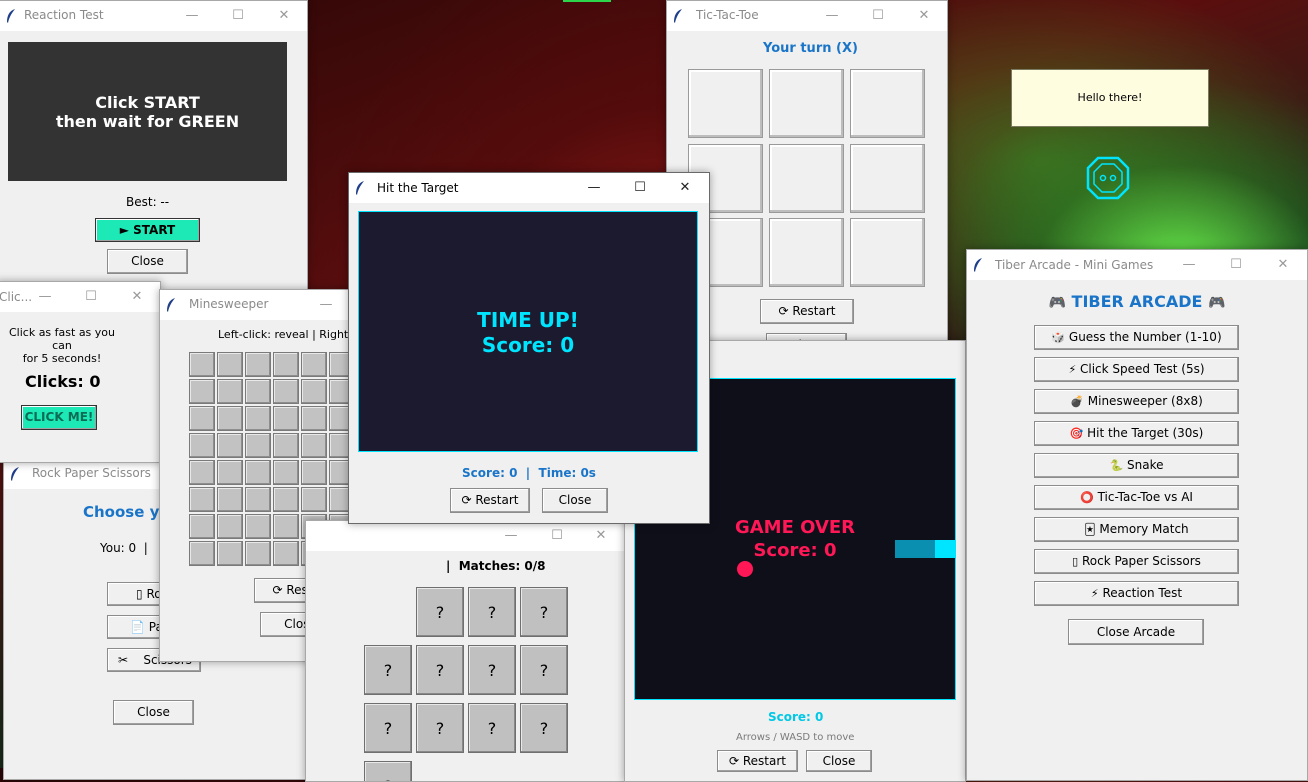 The height and width of the screenshot is (782, 1308). Describe the element at coordinates (1136, 529) in the screenshot. I see `game-button: 🃏 Memory Match` at that location.